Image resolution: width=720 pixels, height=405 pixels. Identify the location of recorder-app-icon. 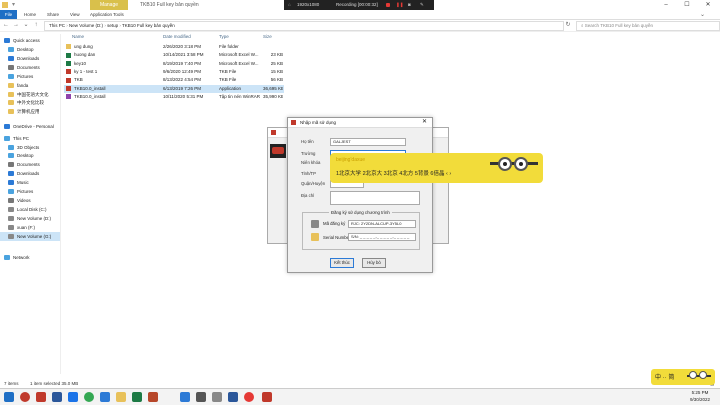
(249, 397).